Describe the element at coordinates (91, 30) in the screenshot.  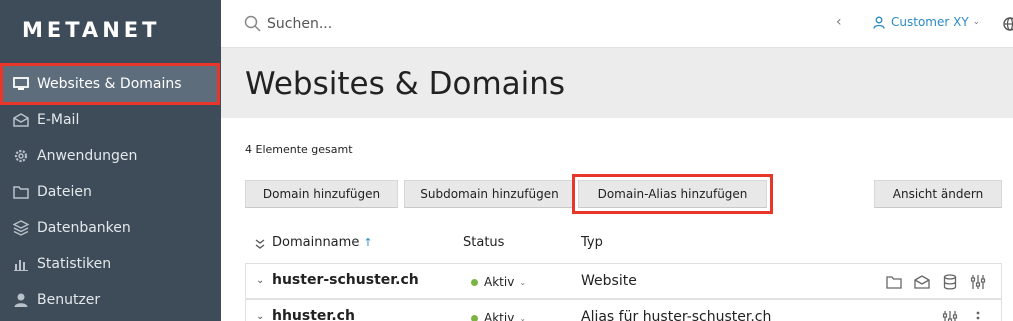
I see `logo: METANET` at that location.